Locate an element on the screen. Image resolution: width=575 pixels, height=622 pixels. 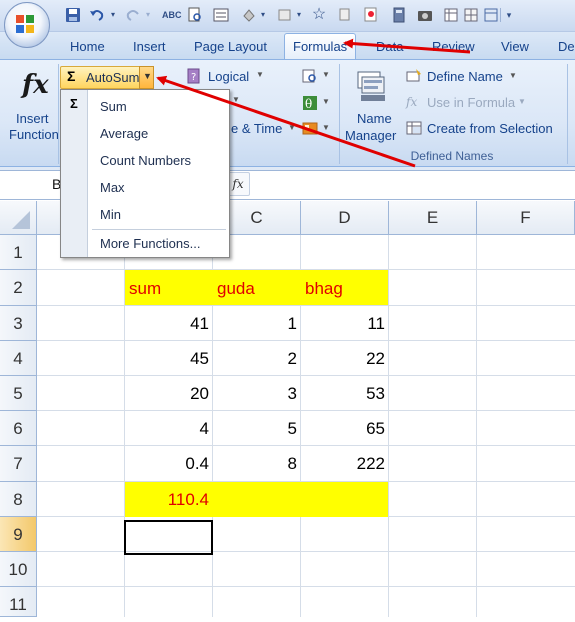
cell-b2: sum is located at coordinates (145, 288).